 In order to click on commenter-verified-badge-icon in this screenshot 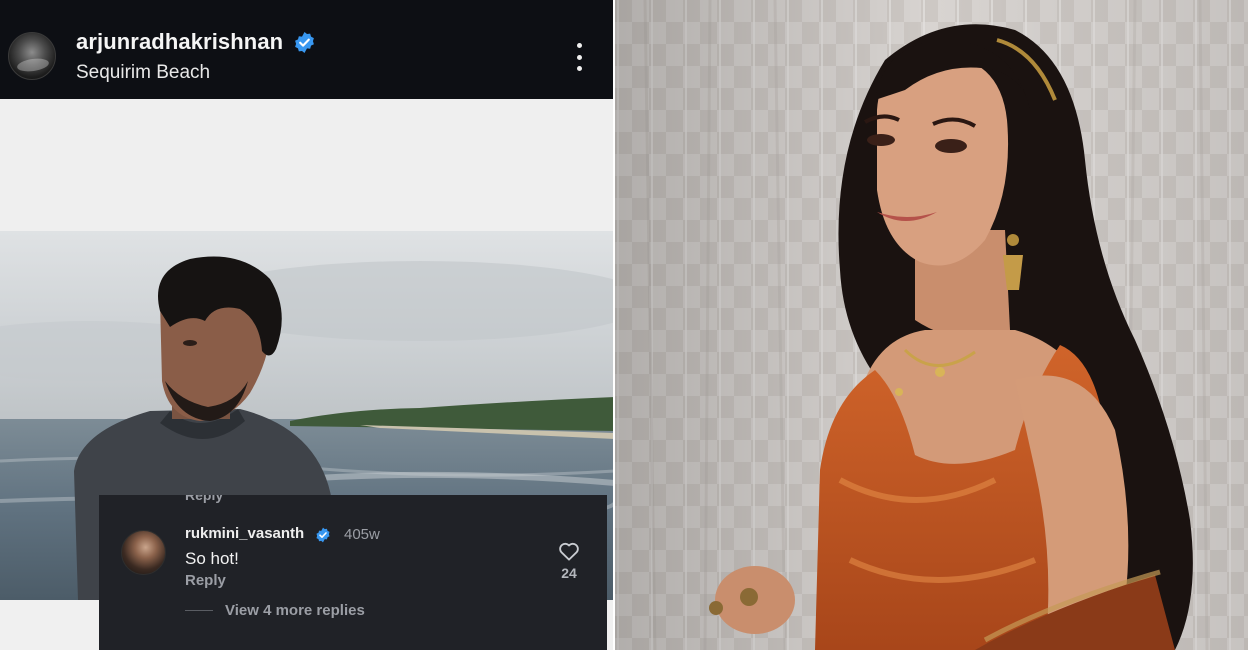, I will do `click(323, 535)`.